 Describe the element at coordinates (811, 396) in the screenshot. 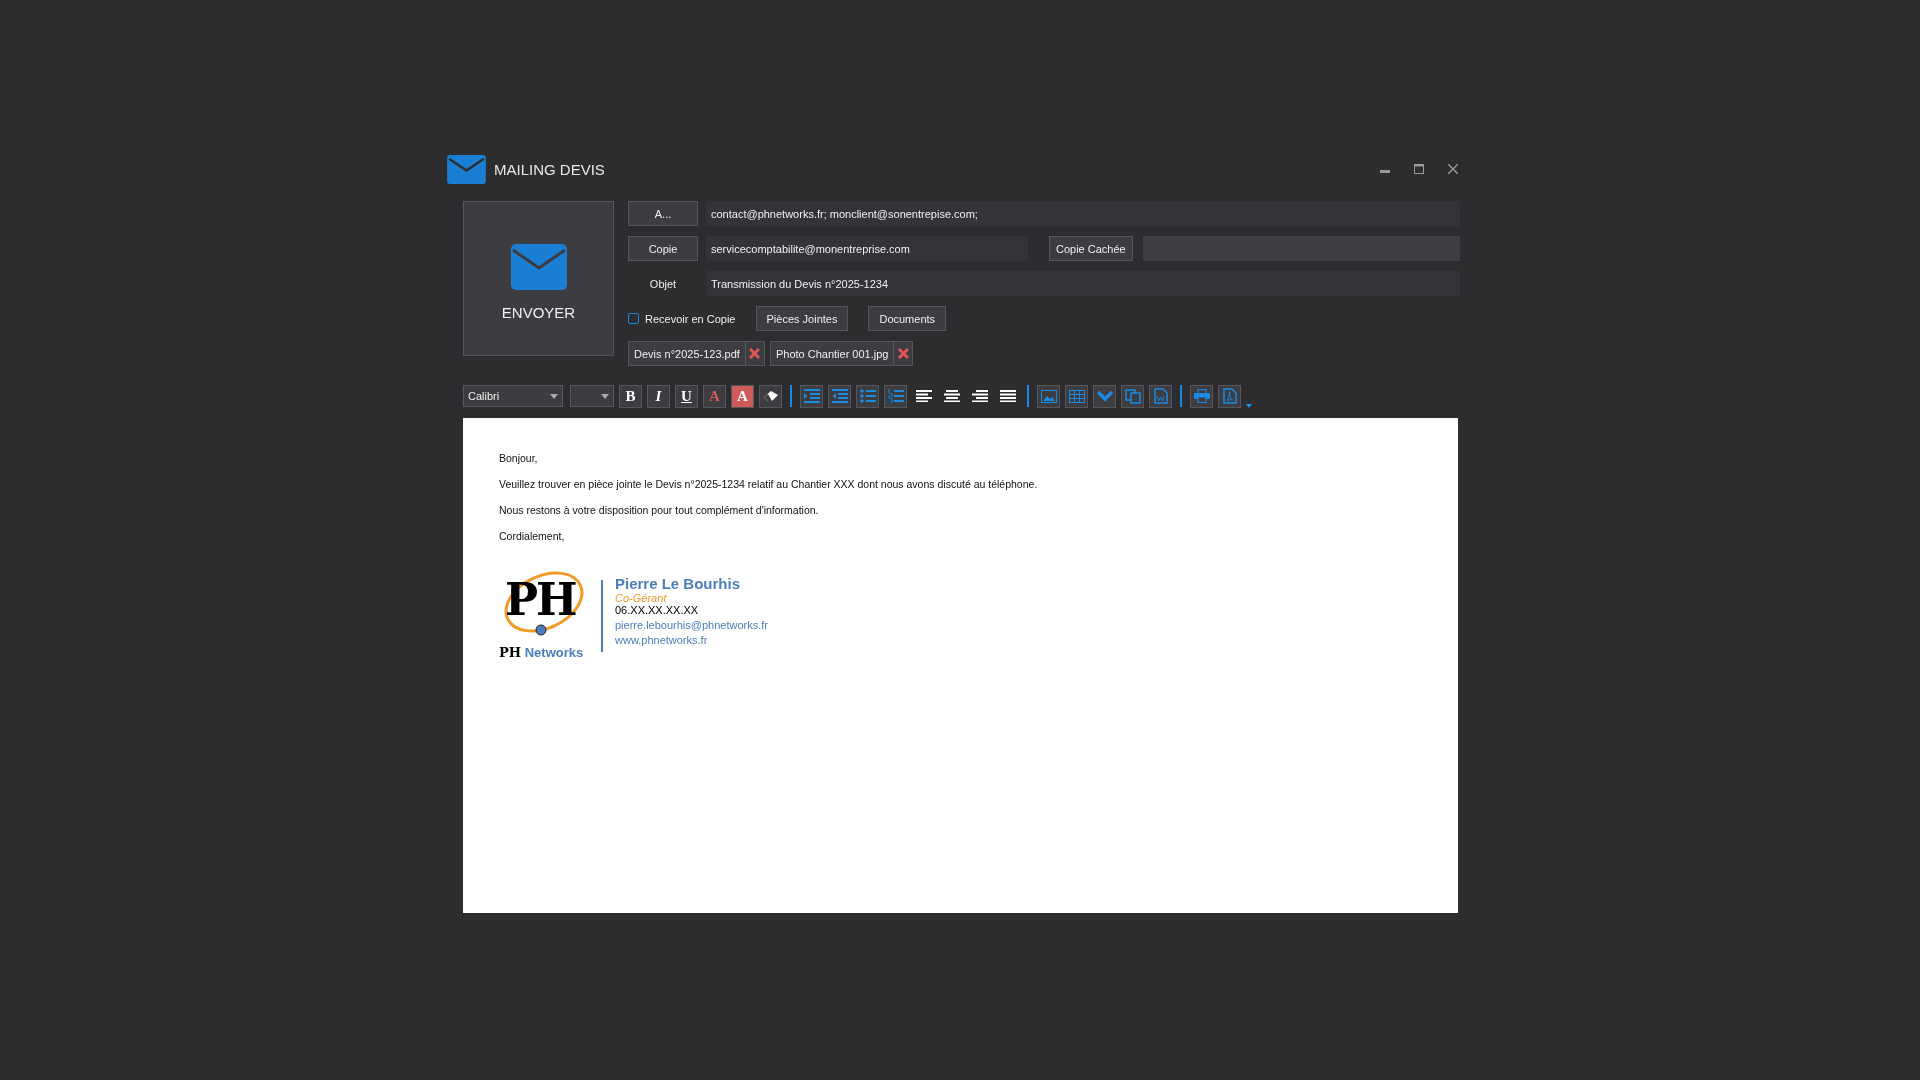

I see `indent-icon` at that location.